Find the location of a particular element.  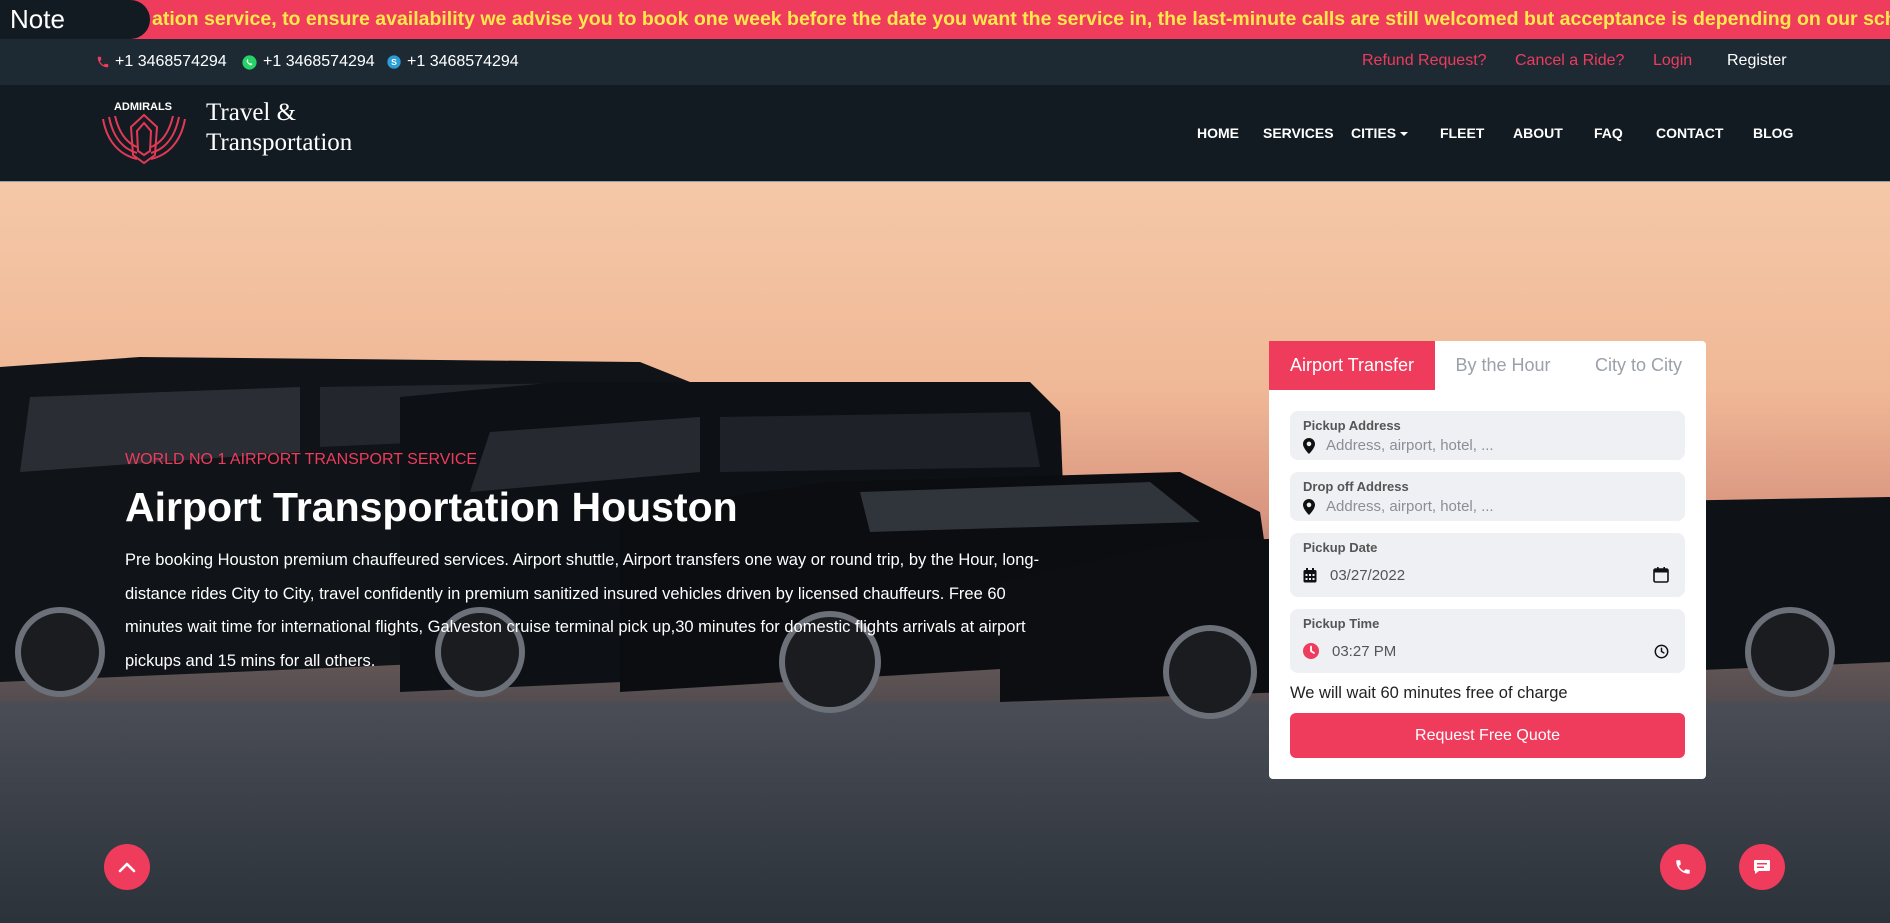

request-free-quote-button: Request Free Quote is located at coordinates (1487, 735).